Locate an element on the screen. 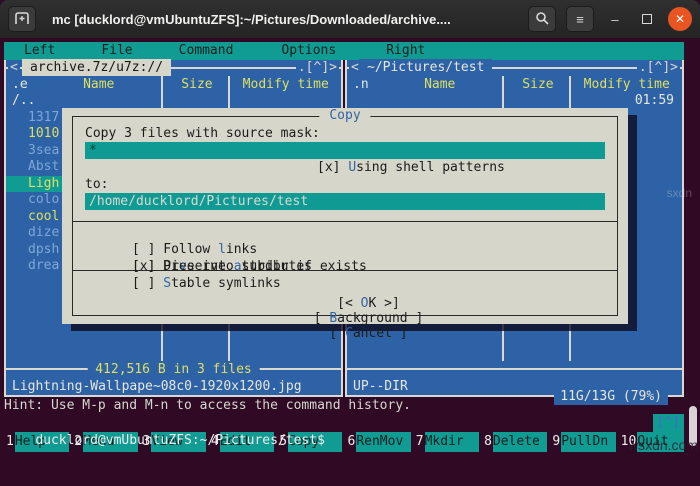 This screenshot has width=700, height=486. ok-button: [< OK >] is located at coordinates (368, 303).